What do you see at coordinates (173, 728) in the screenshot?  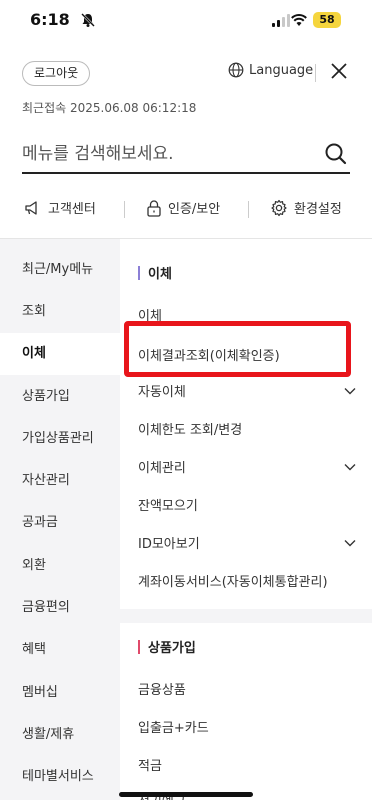 I see `submenu-item-label: 입출금+카드` at bounding box center [173, 728].